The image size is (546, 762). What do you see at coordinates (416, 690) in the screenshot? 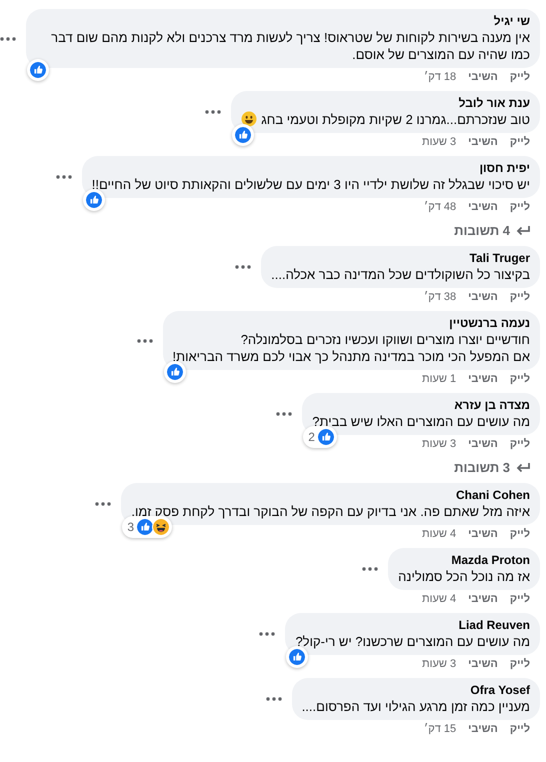
I see `author-name: Ofra Yosef` at bounding box center [416, 690].